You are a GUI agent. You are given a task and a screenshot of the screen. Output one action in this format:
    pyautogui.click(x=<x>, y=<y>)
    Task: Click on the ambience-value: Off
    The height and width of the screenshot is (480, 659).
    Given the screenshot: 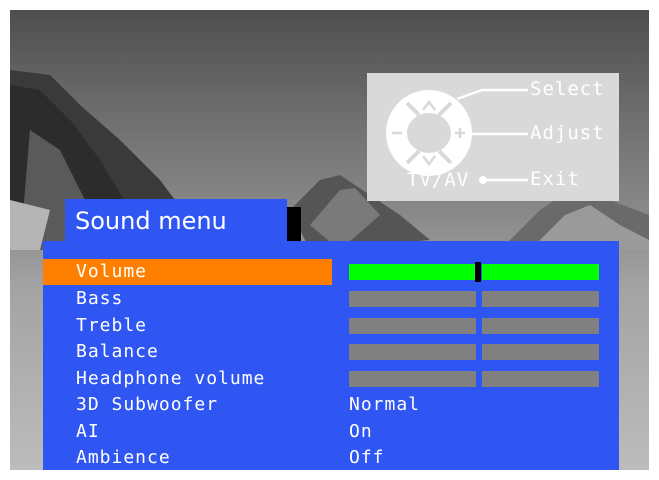 What is the action you would take?
    pyautogui.click(x=367, y=457)
    